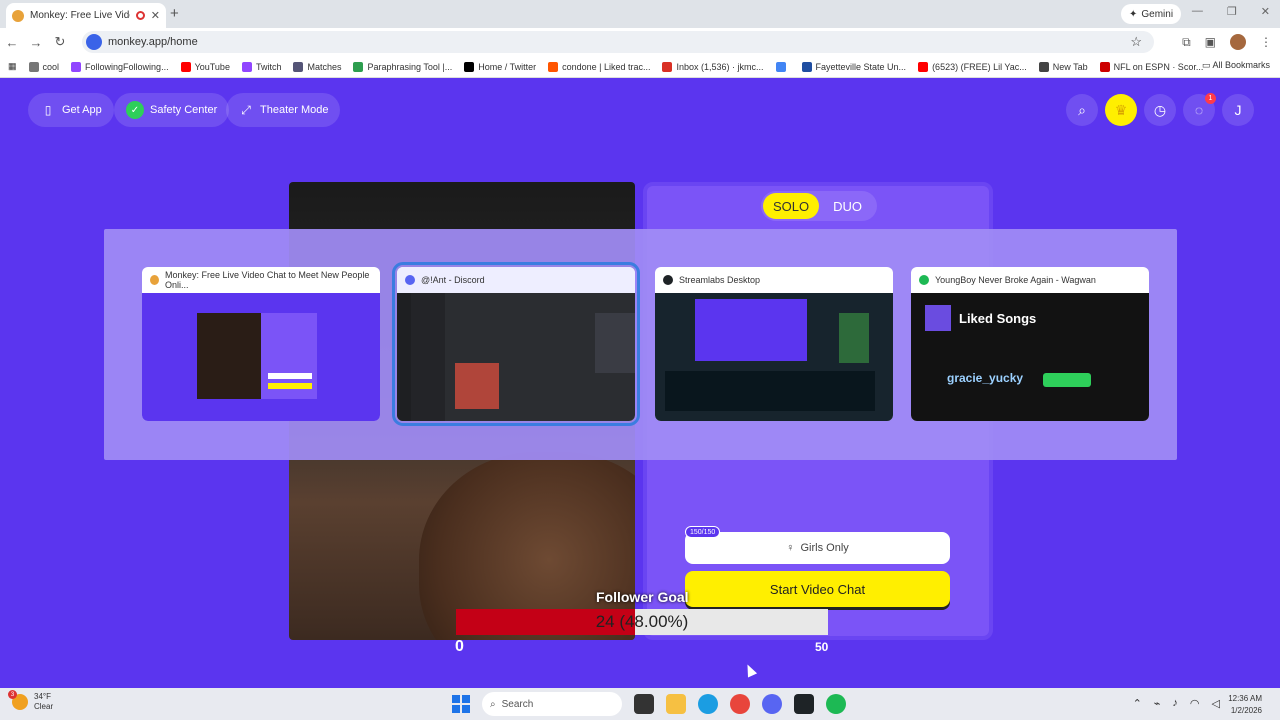 The width and height of the screenshot is (1280, 720). What do you see at coordinates (1199, 110) in the screenshot?
I see `chat-icon: ◌` at bounding box center [1199, 110].